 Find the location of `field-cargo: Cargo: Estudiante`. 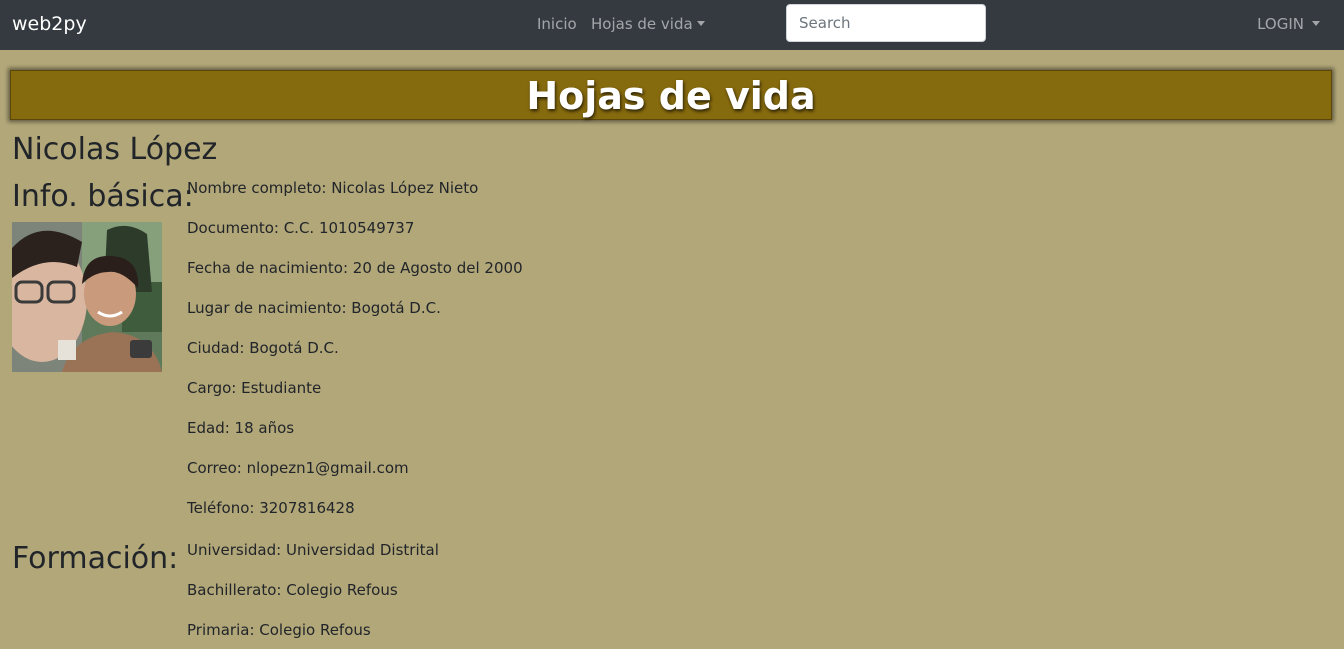

field-cargo: Cargo: Estudiante is located at coordinates (254, 388).